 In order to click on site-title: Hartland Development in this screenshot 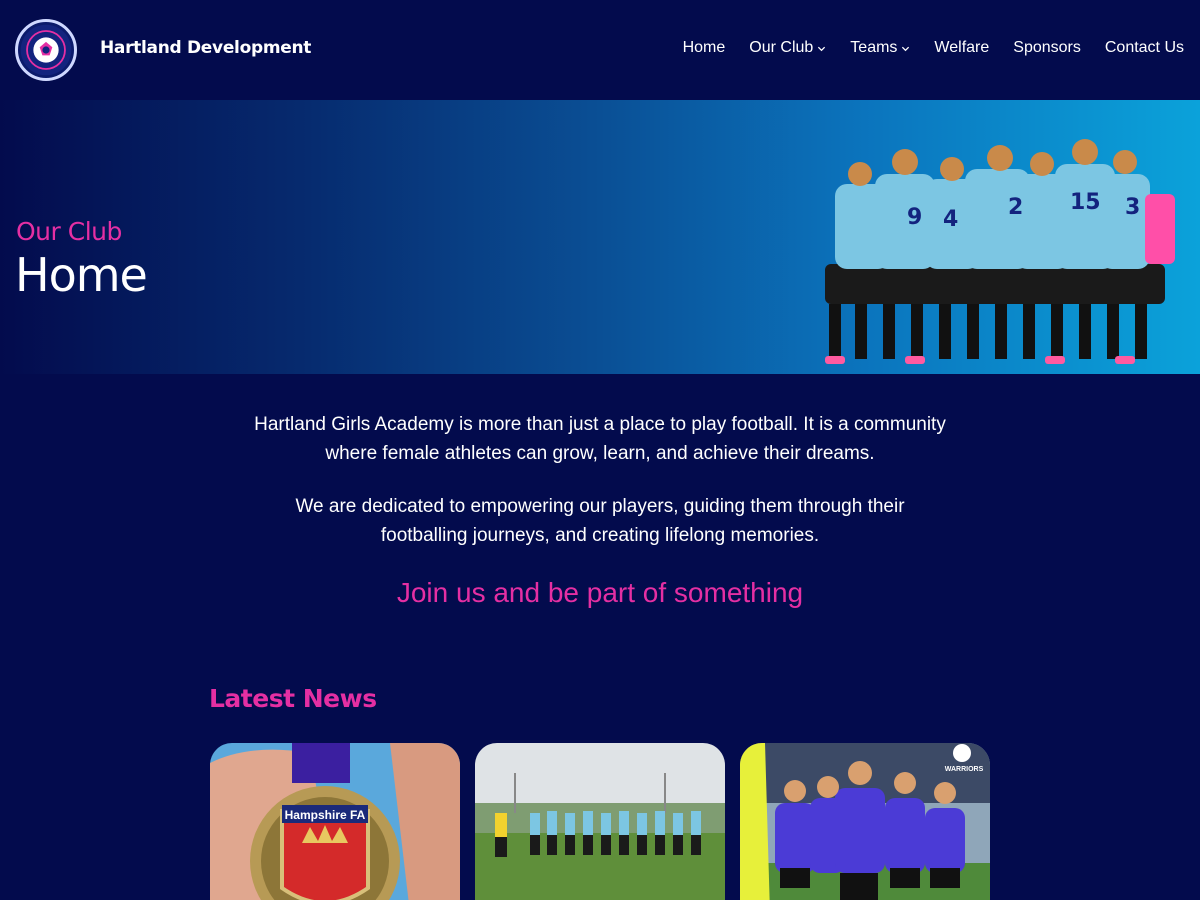, I will do `click(205, 48)`.